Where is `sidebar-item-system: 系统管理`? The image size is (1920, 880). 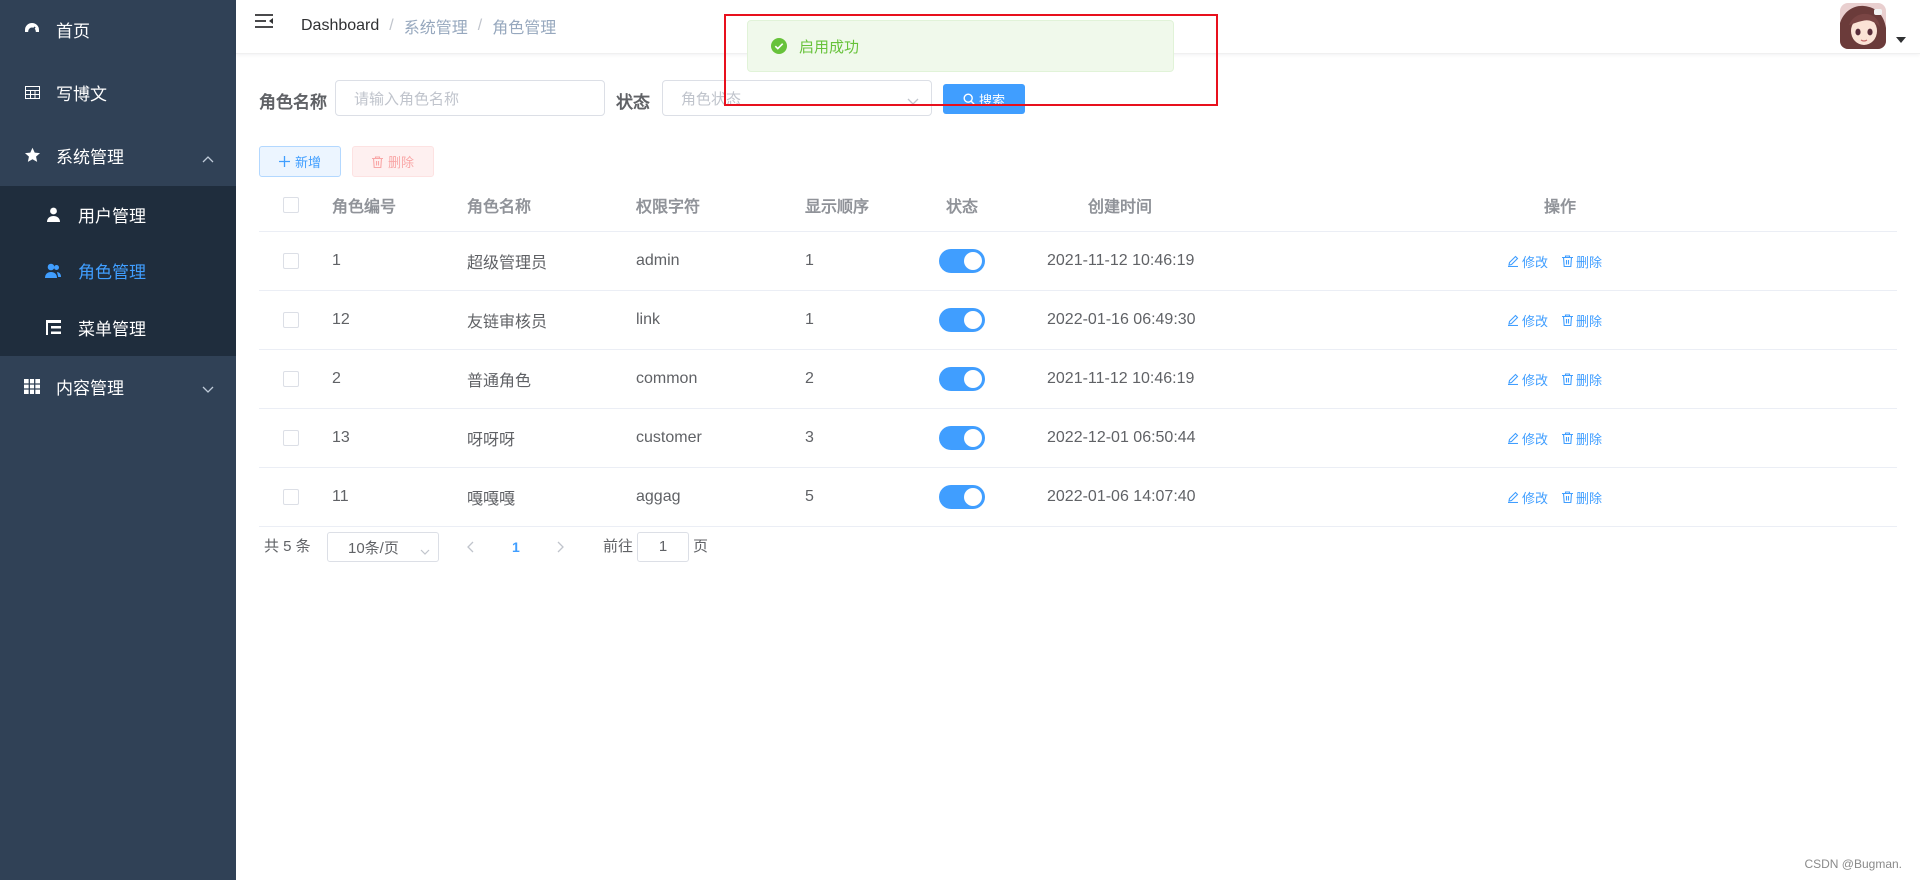 sidebar-item-system: 系统管理 is located at coordinates (118, 155).